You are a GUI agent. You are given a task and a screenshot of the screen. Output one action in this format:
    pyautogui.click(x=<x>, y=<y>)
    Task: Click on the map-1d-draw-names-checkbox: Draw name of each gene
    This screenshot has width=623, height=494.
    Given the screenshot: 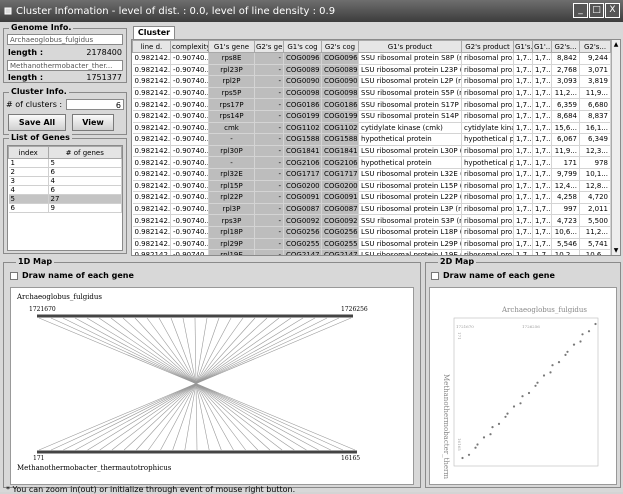 What is the action you would take?
    pyautogui.click(x=72, y=275)
    